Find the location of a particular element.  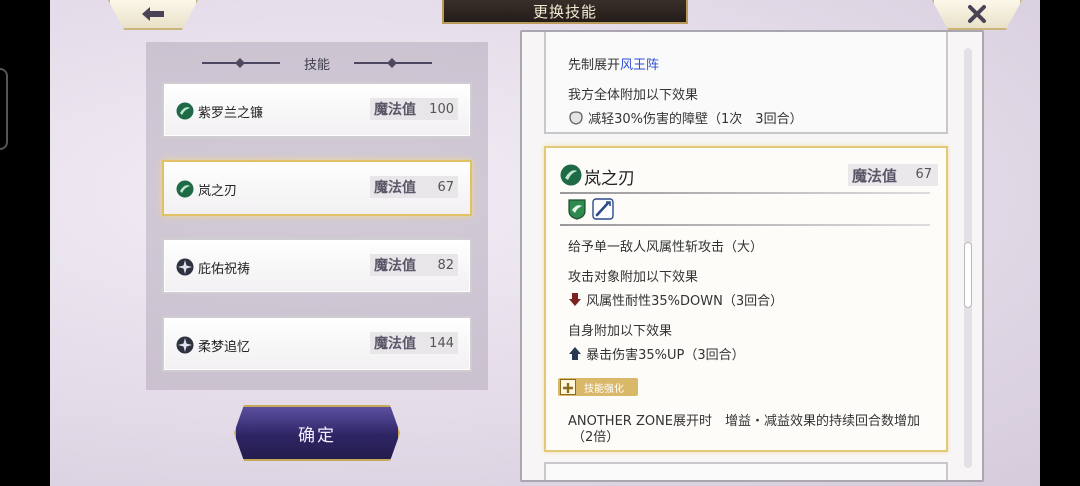

wind-attribute-icon is located at coordinates (577, 209).